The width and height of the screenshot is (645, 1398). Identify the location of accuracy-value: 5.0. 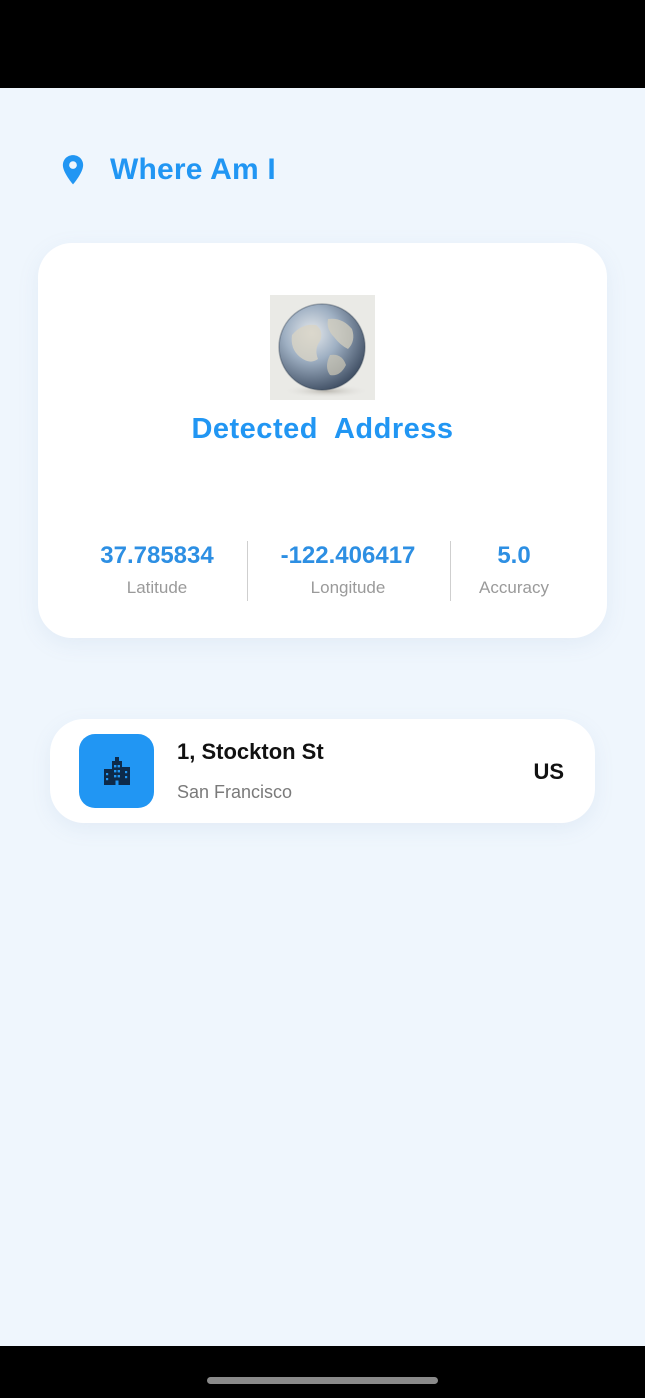
(514, 555).